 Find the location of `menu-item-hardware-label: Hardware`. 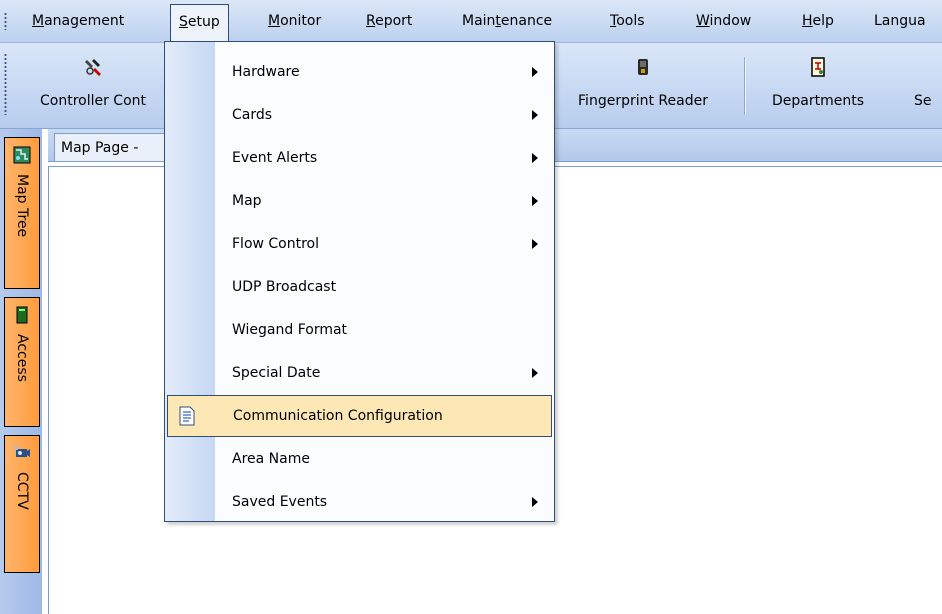

menu-item-hardware-label: Hardware is located at coordinates (266, 72).